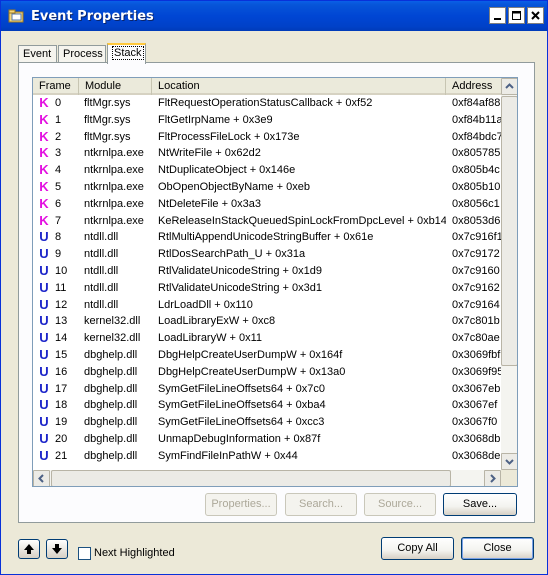 The image size is (548, 575). I want to click on move-down-button, so click(57, 549).